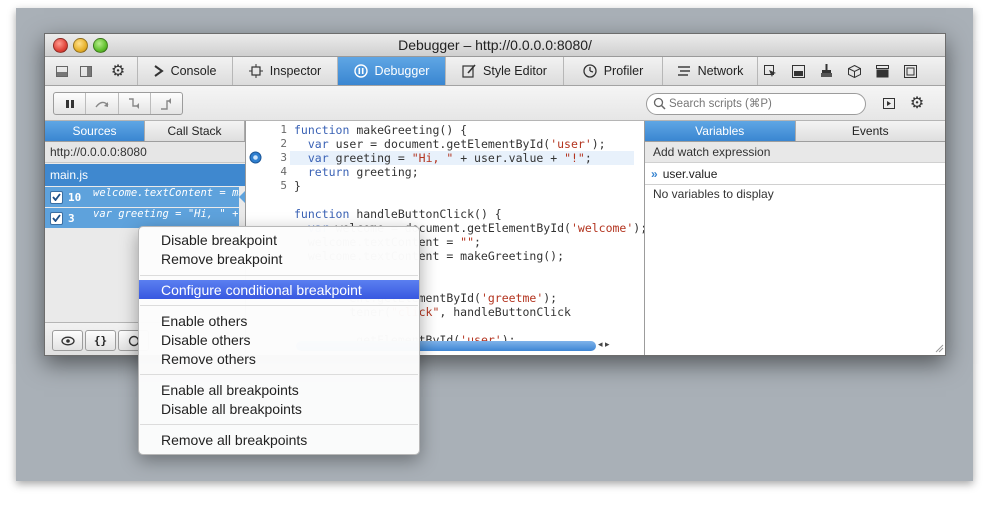 The width and height of the screenshot is (989, 505). I want to click on tab-debugger: Debugger, so click(391, 71).